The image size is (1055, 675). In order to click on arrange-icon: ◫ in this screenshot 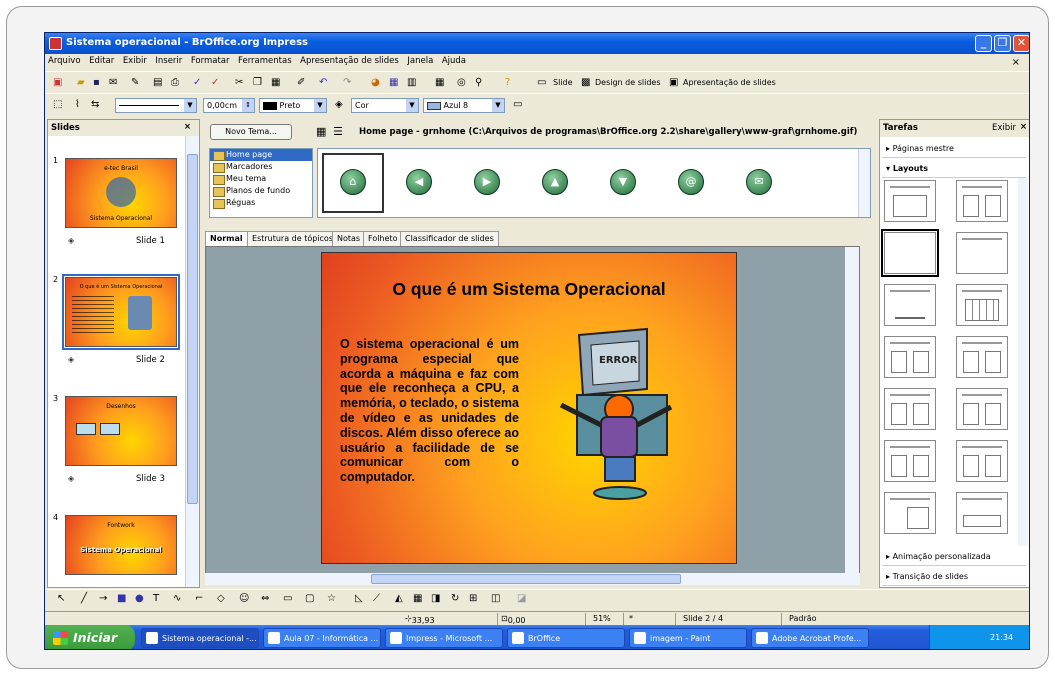, I will do `click(495, 598)`.